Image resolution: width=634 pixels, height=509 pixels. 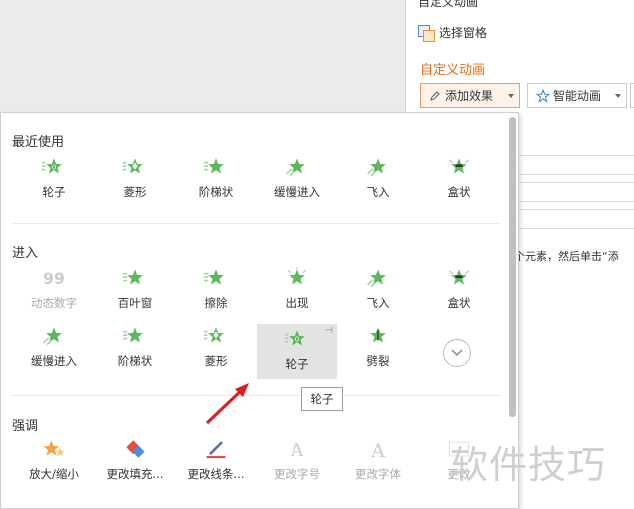 What do you see at coordinates (135, 303) in the screenshot?
I see `effect-label: 百叶窗` at bounding box center [135, 303].